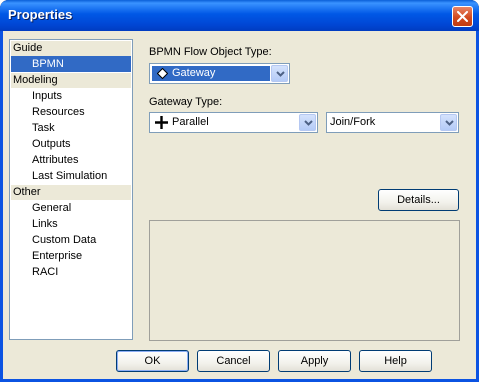 This screenshot has width=479, height=382. Describe the element at coordinates (71, 160) in the screenshot. I see `sidebar-item-attributes: Attributes` at that location.